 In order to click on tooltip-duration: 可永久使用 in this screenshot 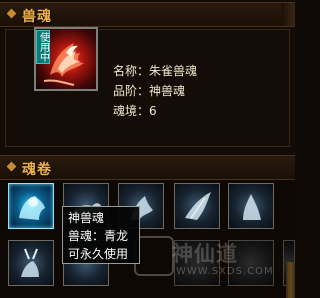, I will do `click(98, 254)`.